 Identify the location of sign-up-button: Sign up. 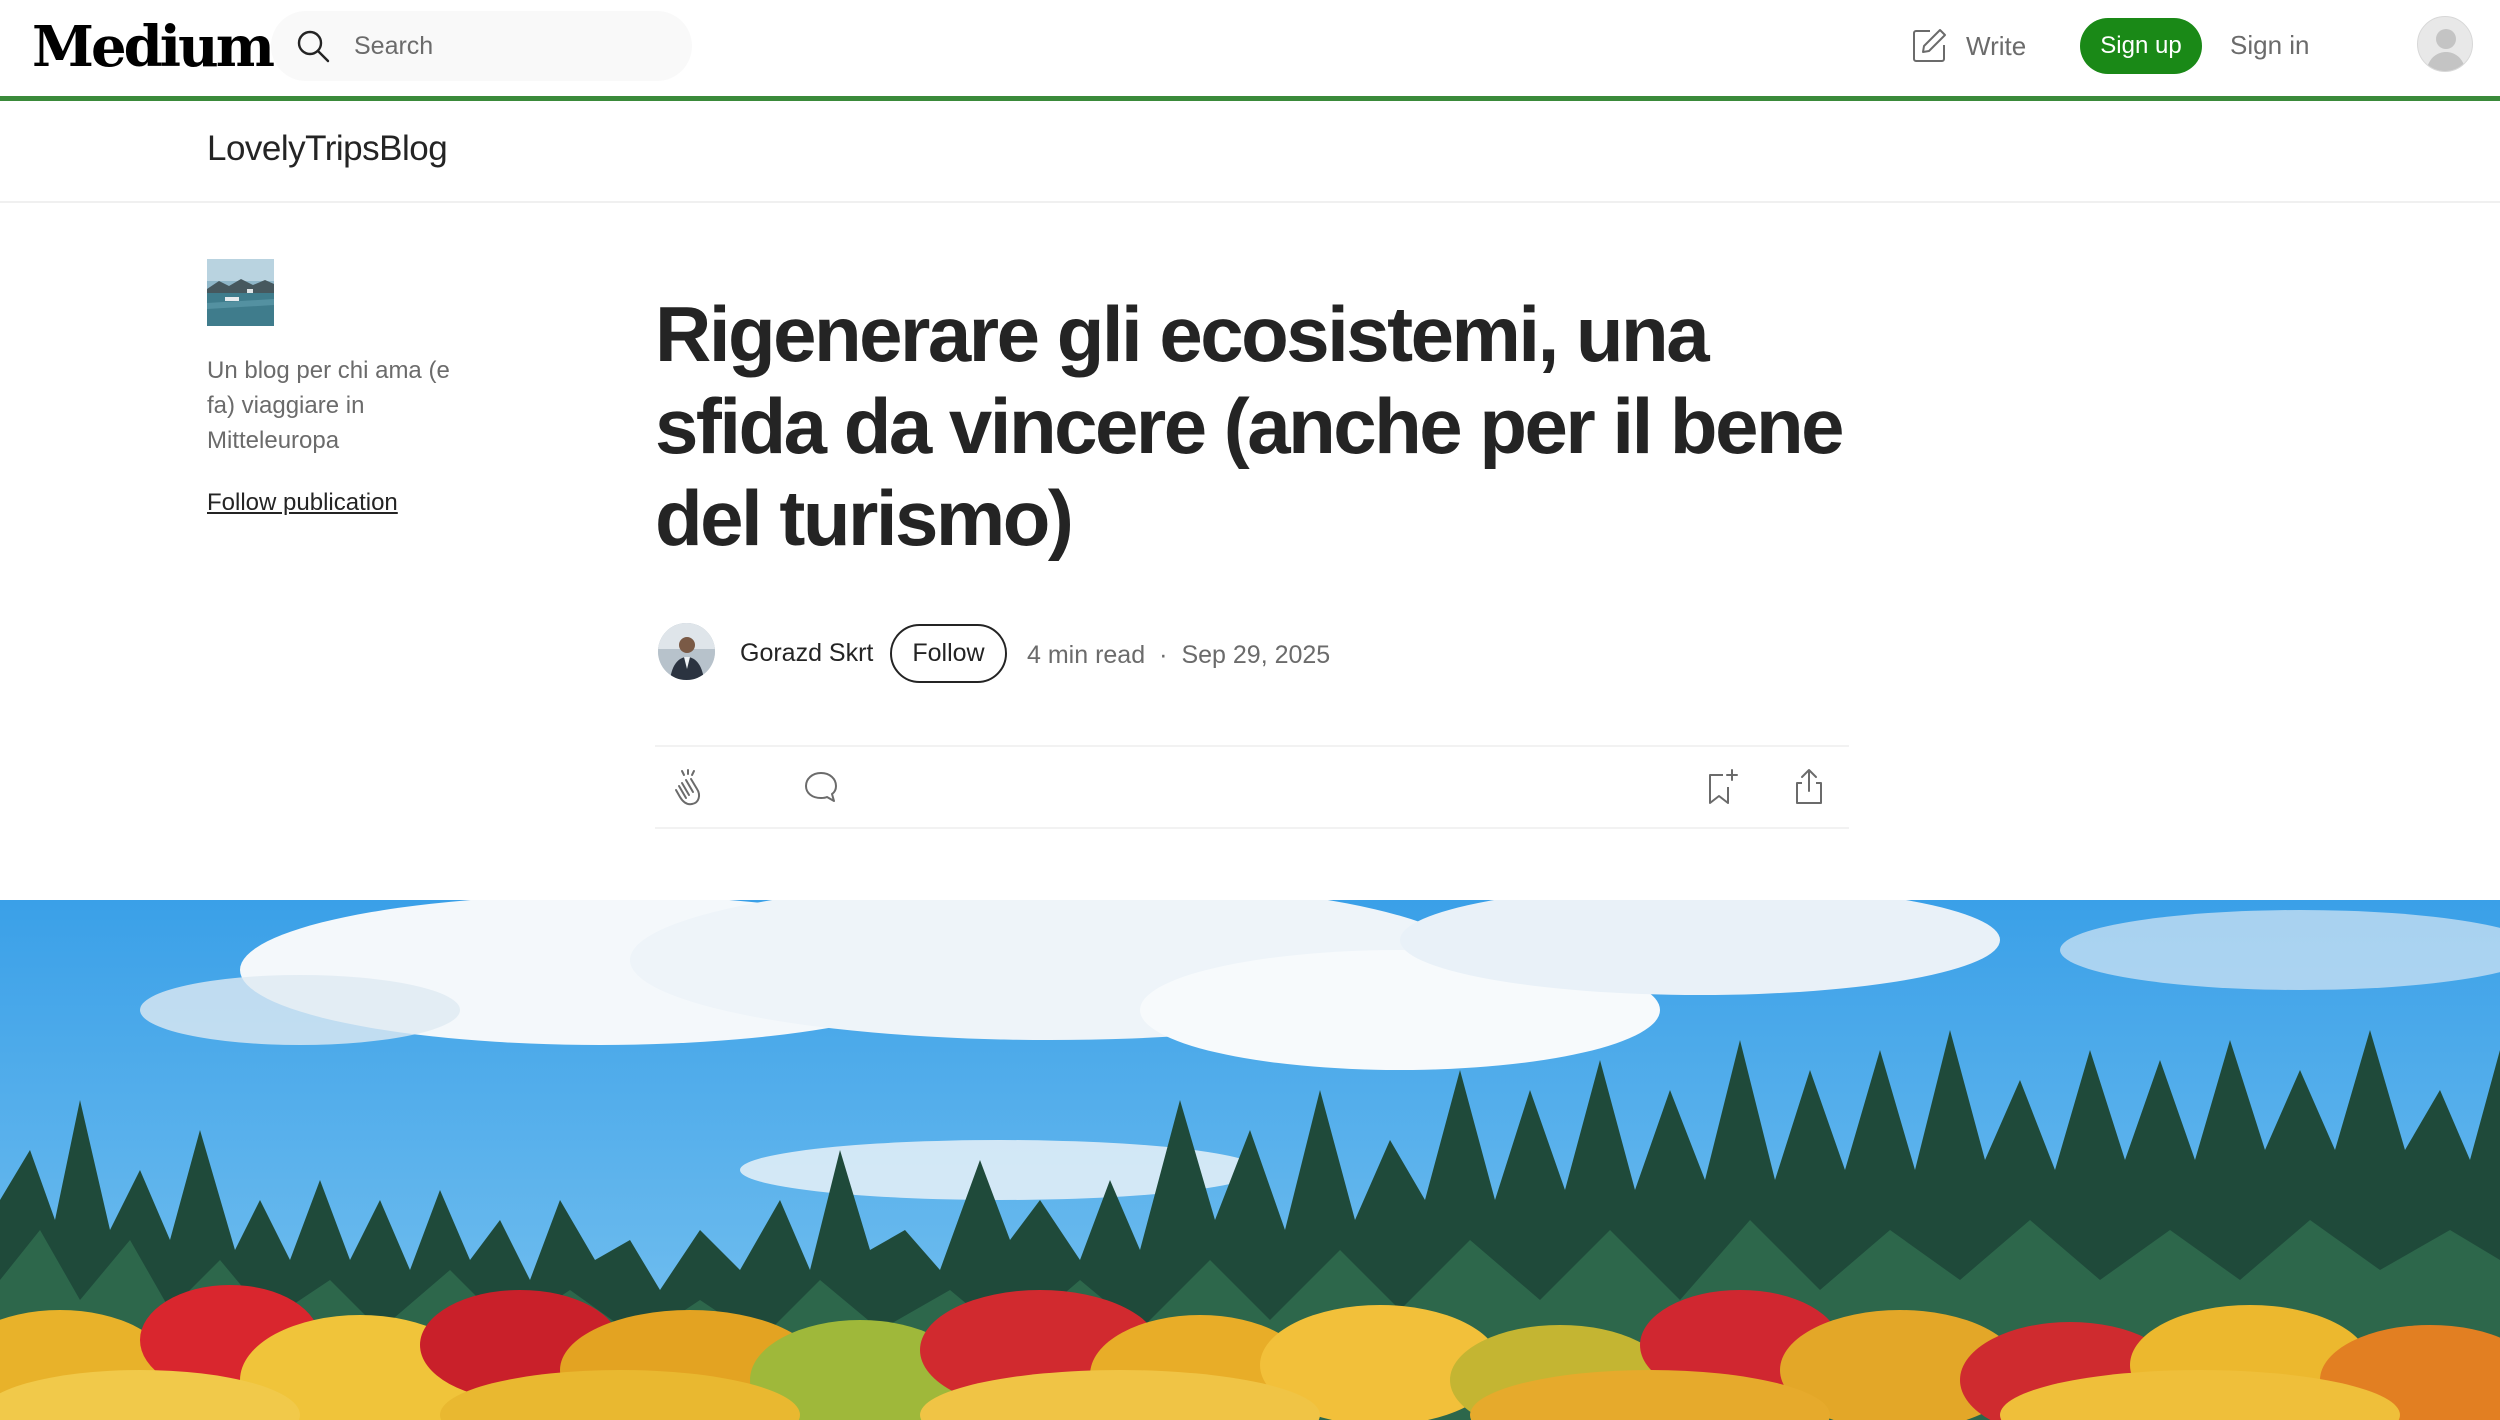
(2141, 46).